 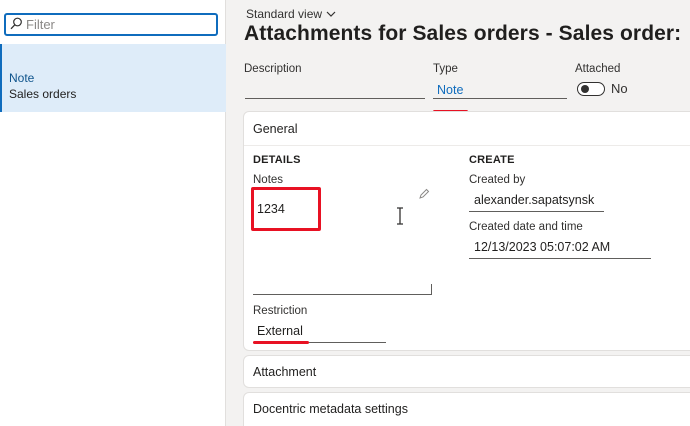 I want to click on red-box-annotation, so click(x=286, y=209).